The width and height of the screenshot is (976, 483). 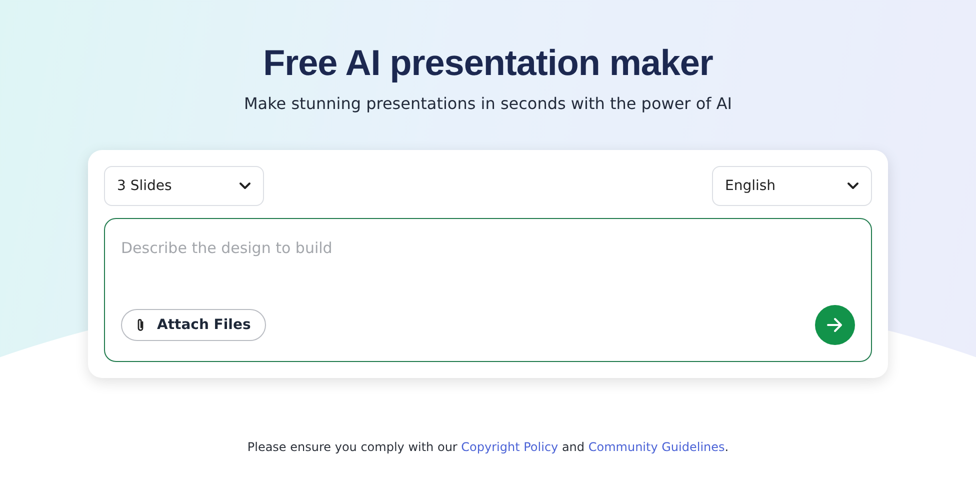 I want to click on policy-notice: Please ensure you comply with our Copyright Policy and Community Guidelines., so click(x=488, y=447).